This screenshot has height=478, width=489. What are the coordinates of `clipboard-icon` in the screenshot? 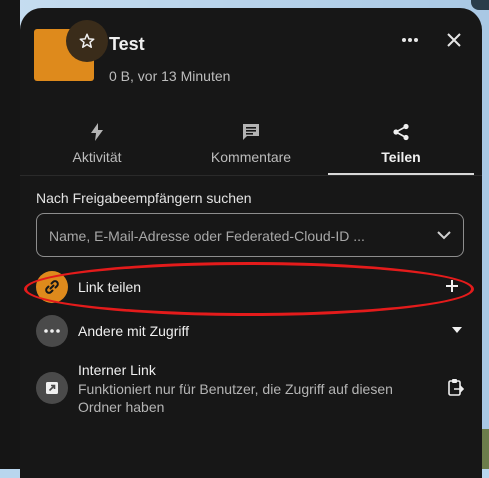 It's located at (456, 387).